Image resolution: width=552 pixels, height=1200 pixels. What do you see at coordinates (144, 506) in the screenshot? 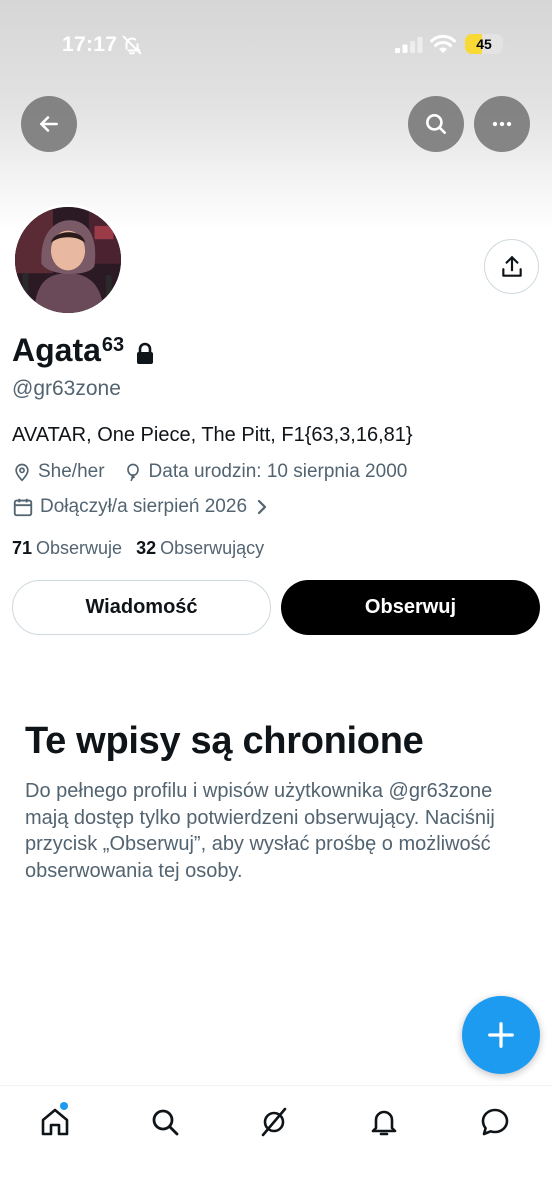
I see `joined-text: Dołączył/a sierpień 2026` at bounding box center [144, 506].